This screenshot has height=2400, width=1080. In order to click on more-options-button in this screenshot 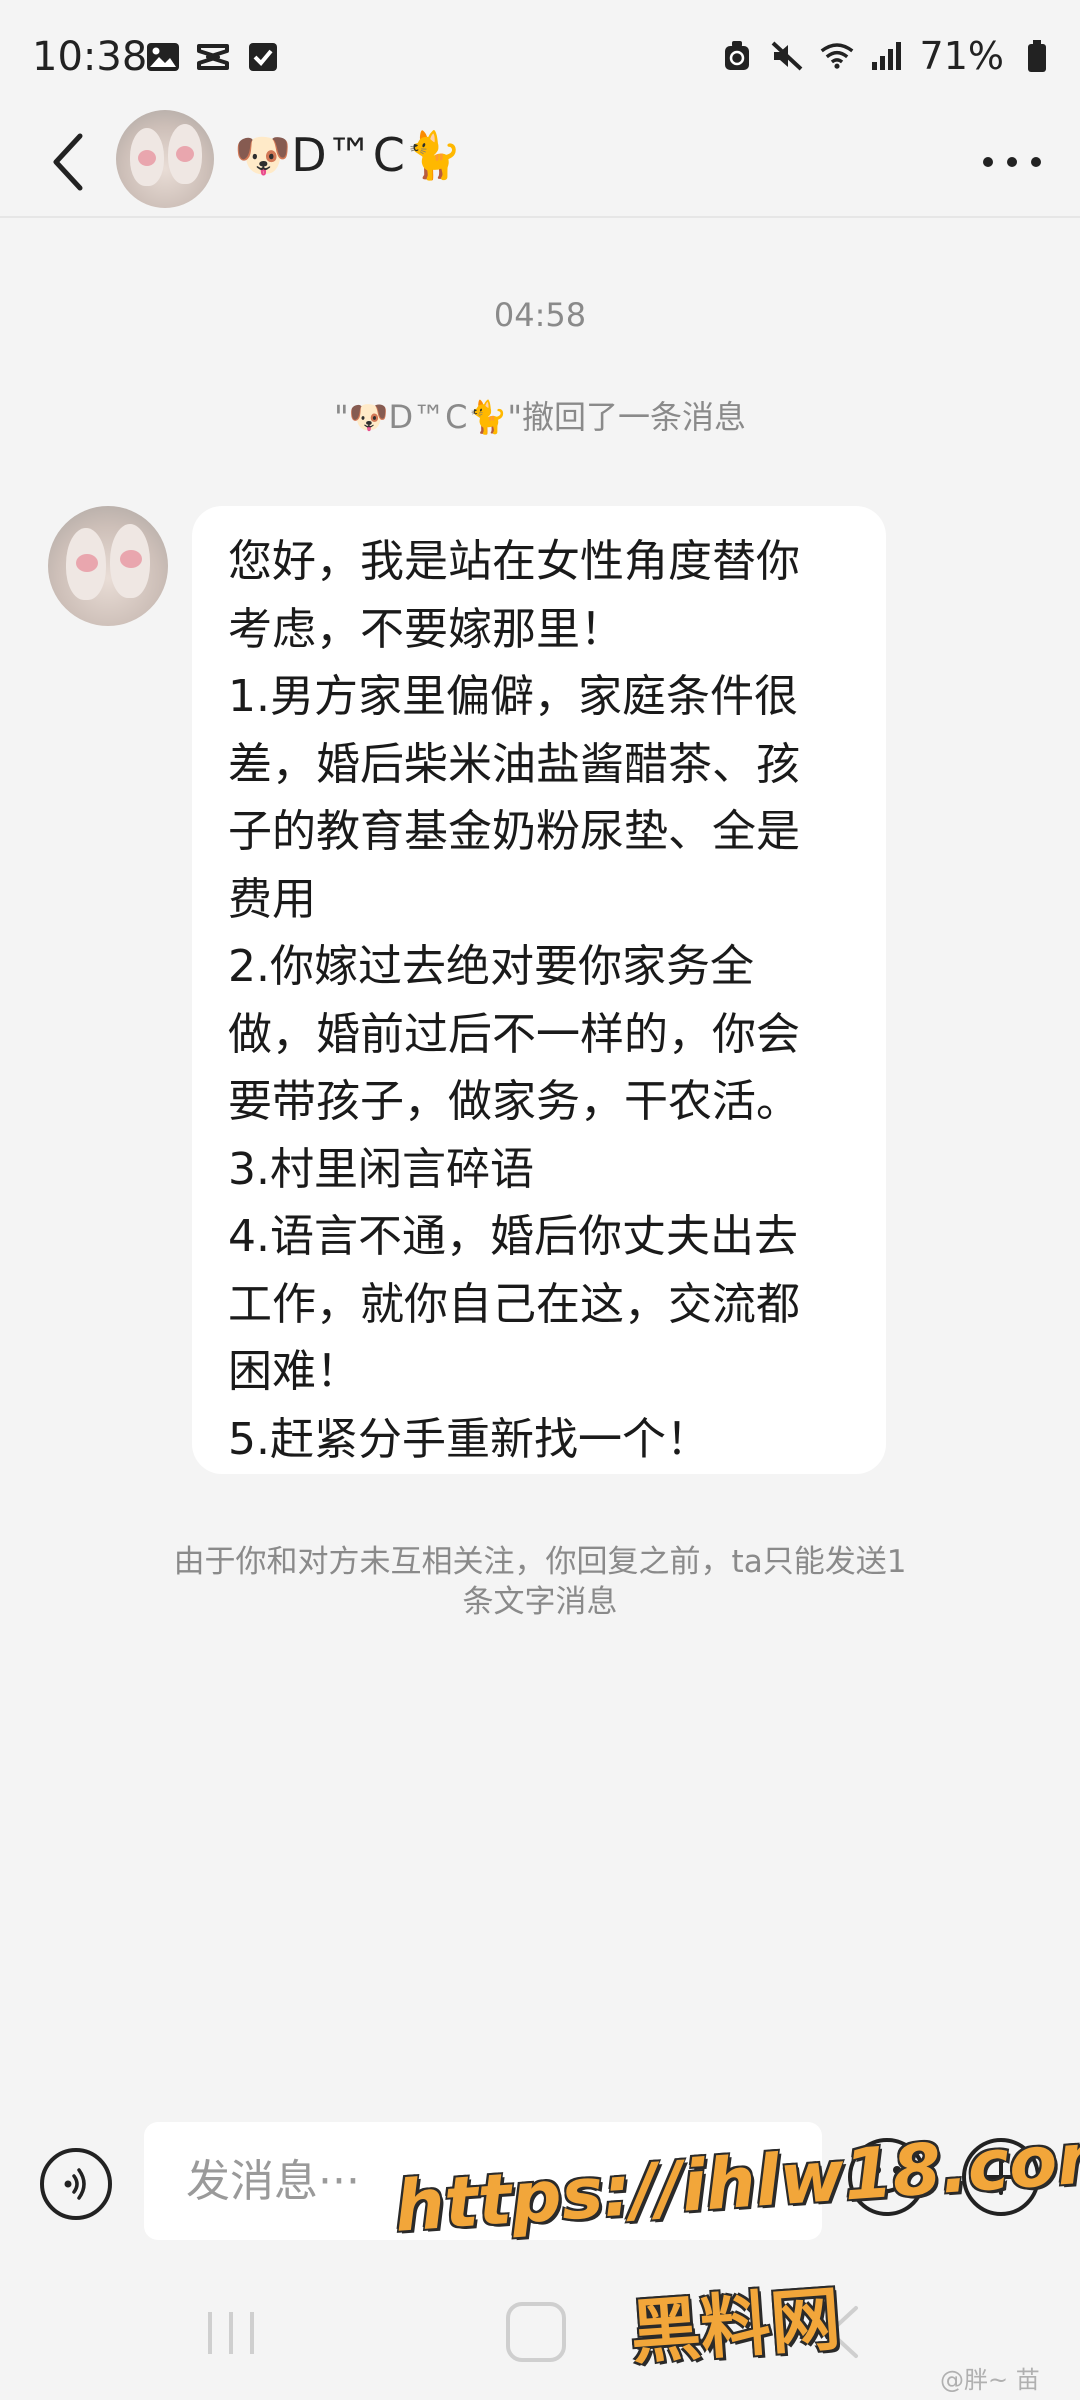, I will do `click(1012, 162)`.